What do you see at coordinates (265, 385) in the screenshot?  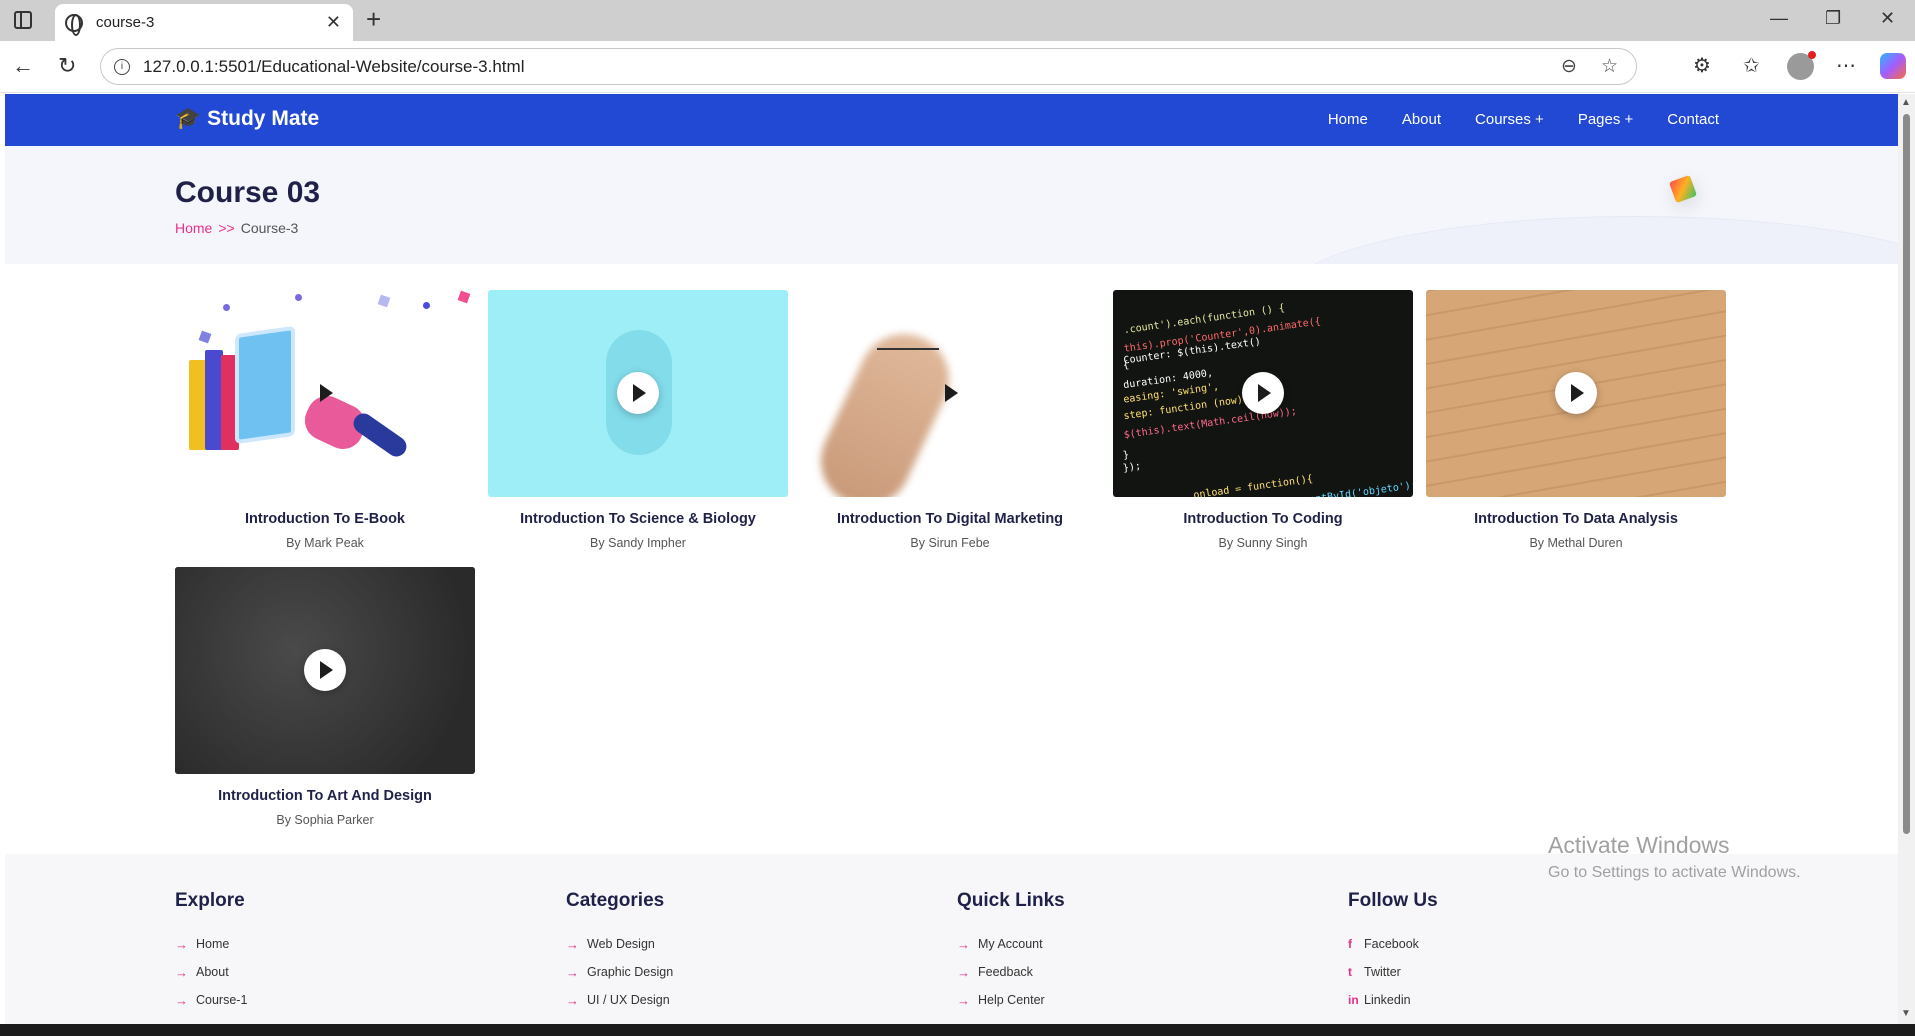 I see `tablet-illustration` at bounding box center [265, 385].